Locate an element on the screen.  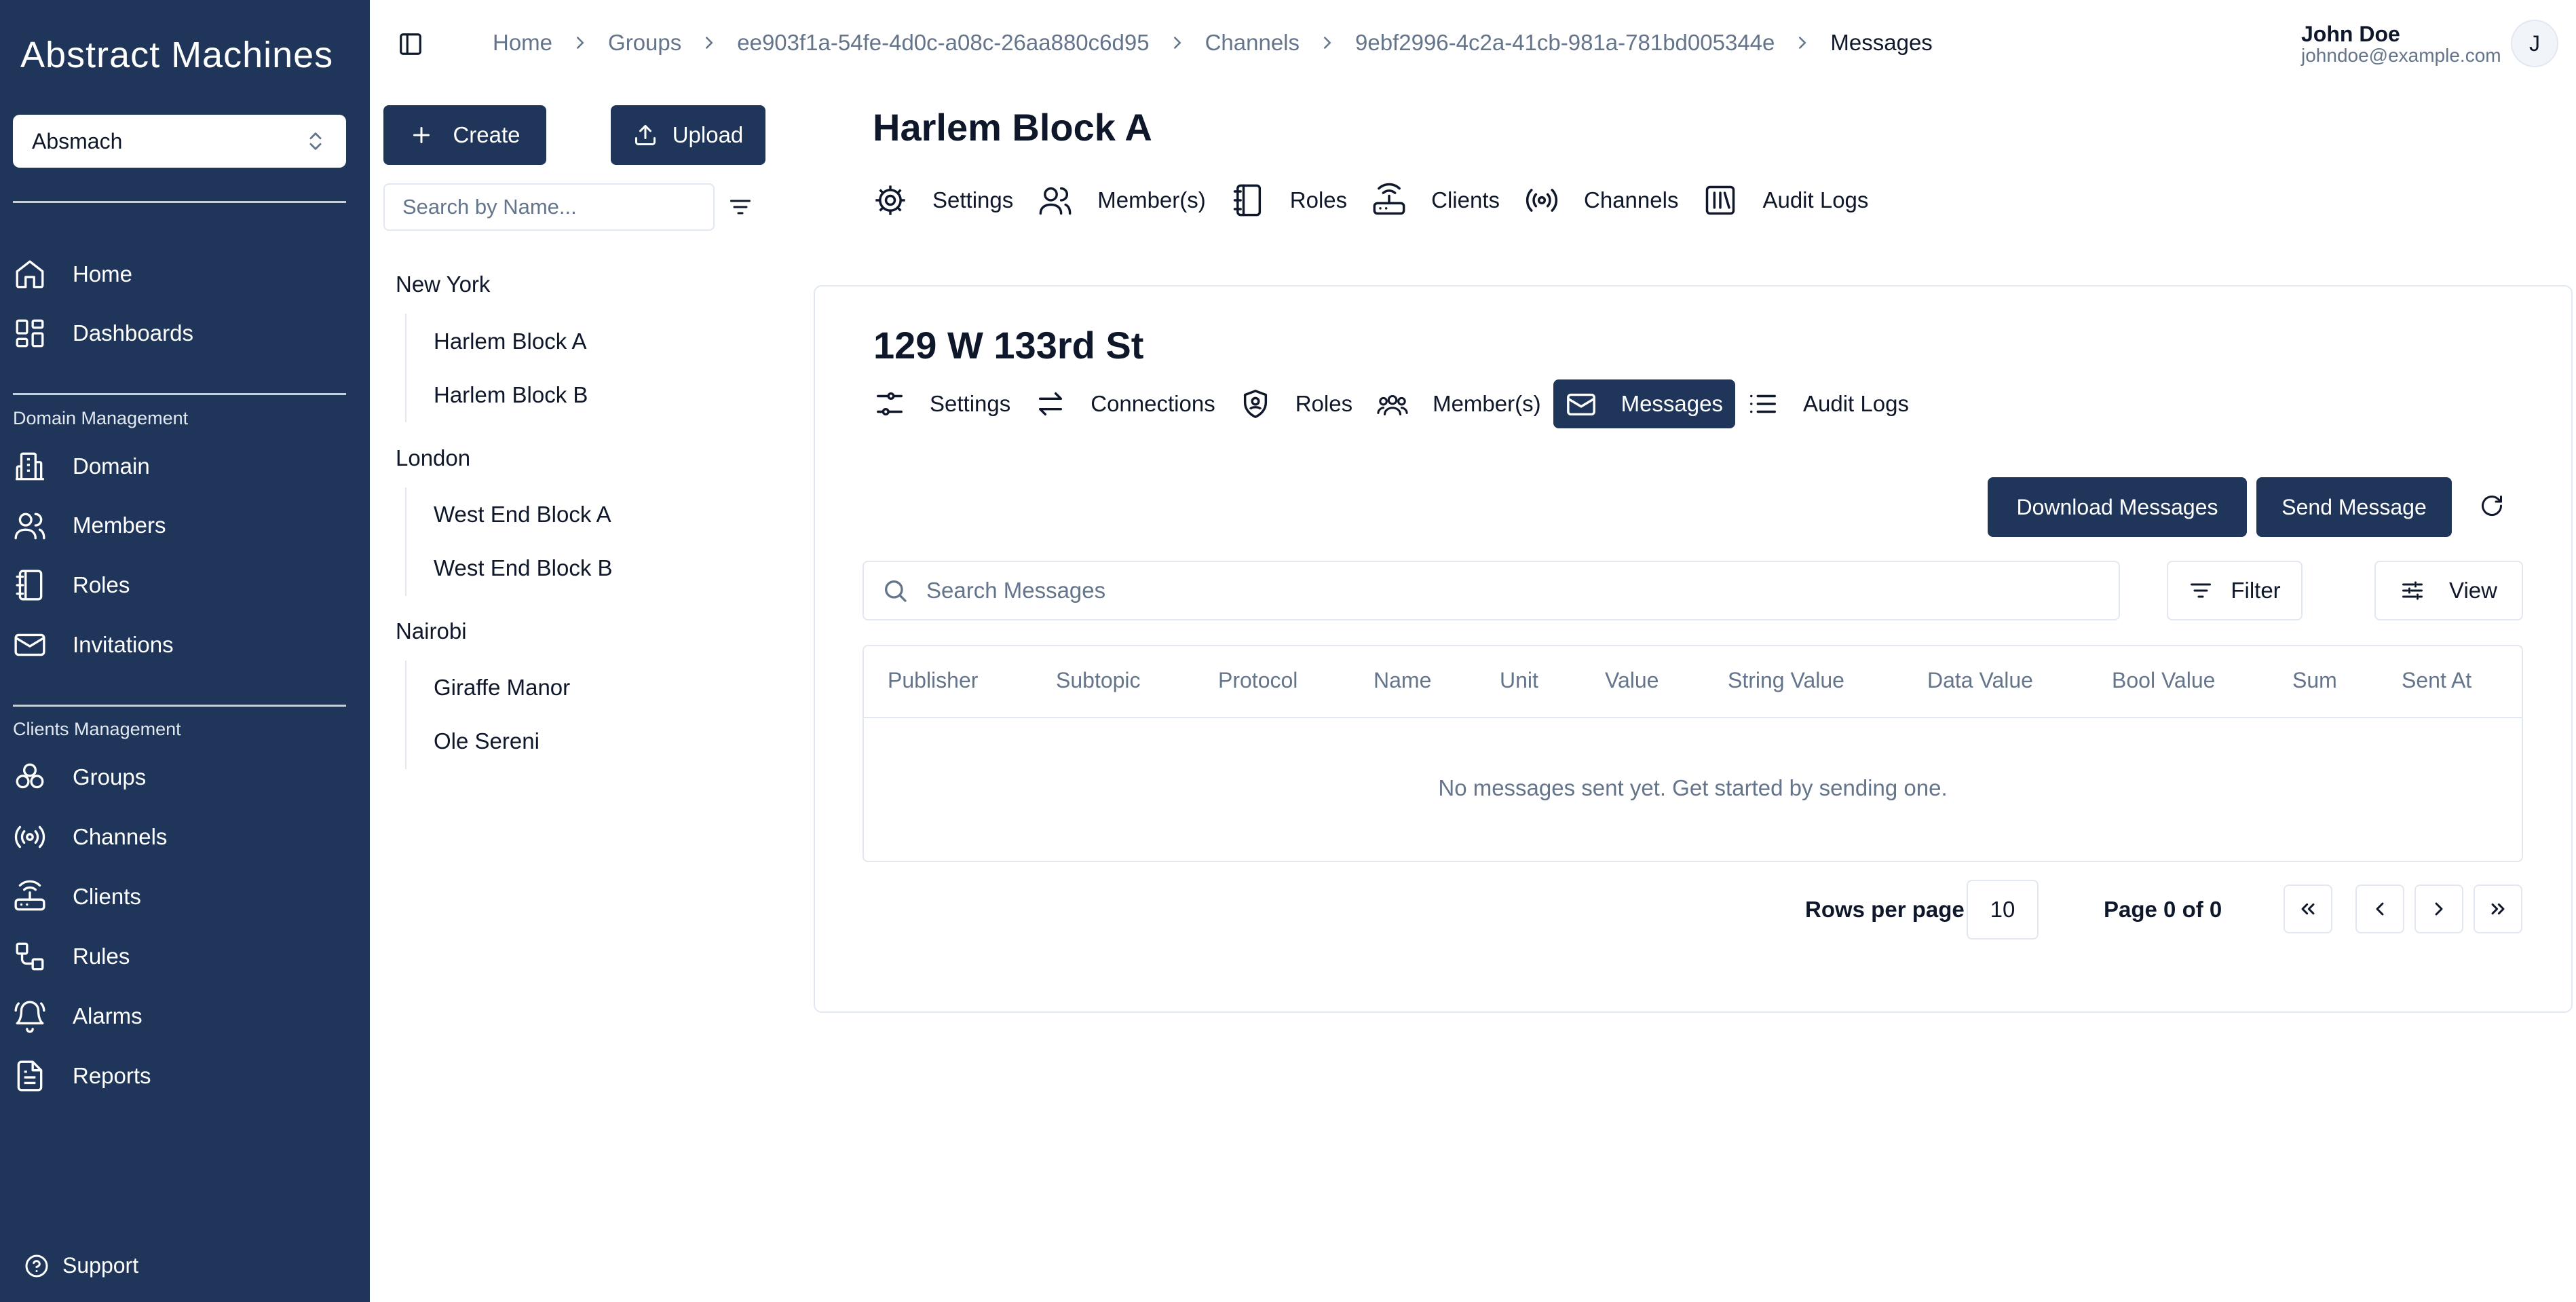
sidebar-item-domain: Domain is located at coordinates (180, 466).